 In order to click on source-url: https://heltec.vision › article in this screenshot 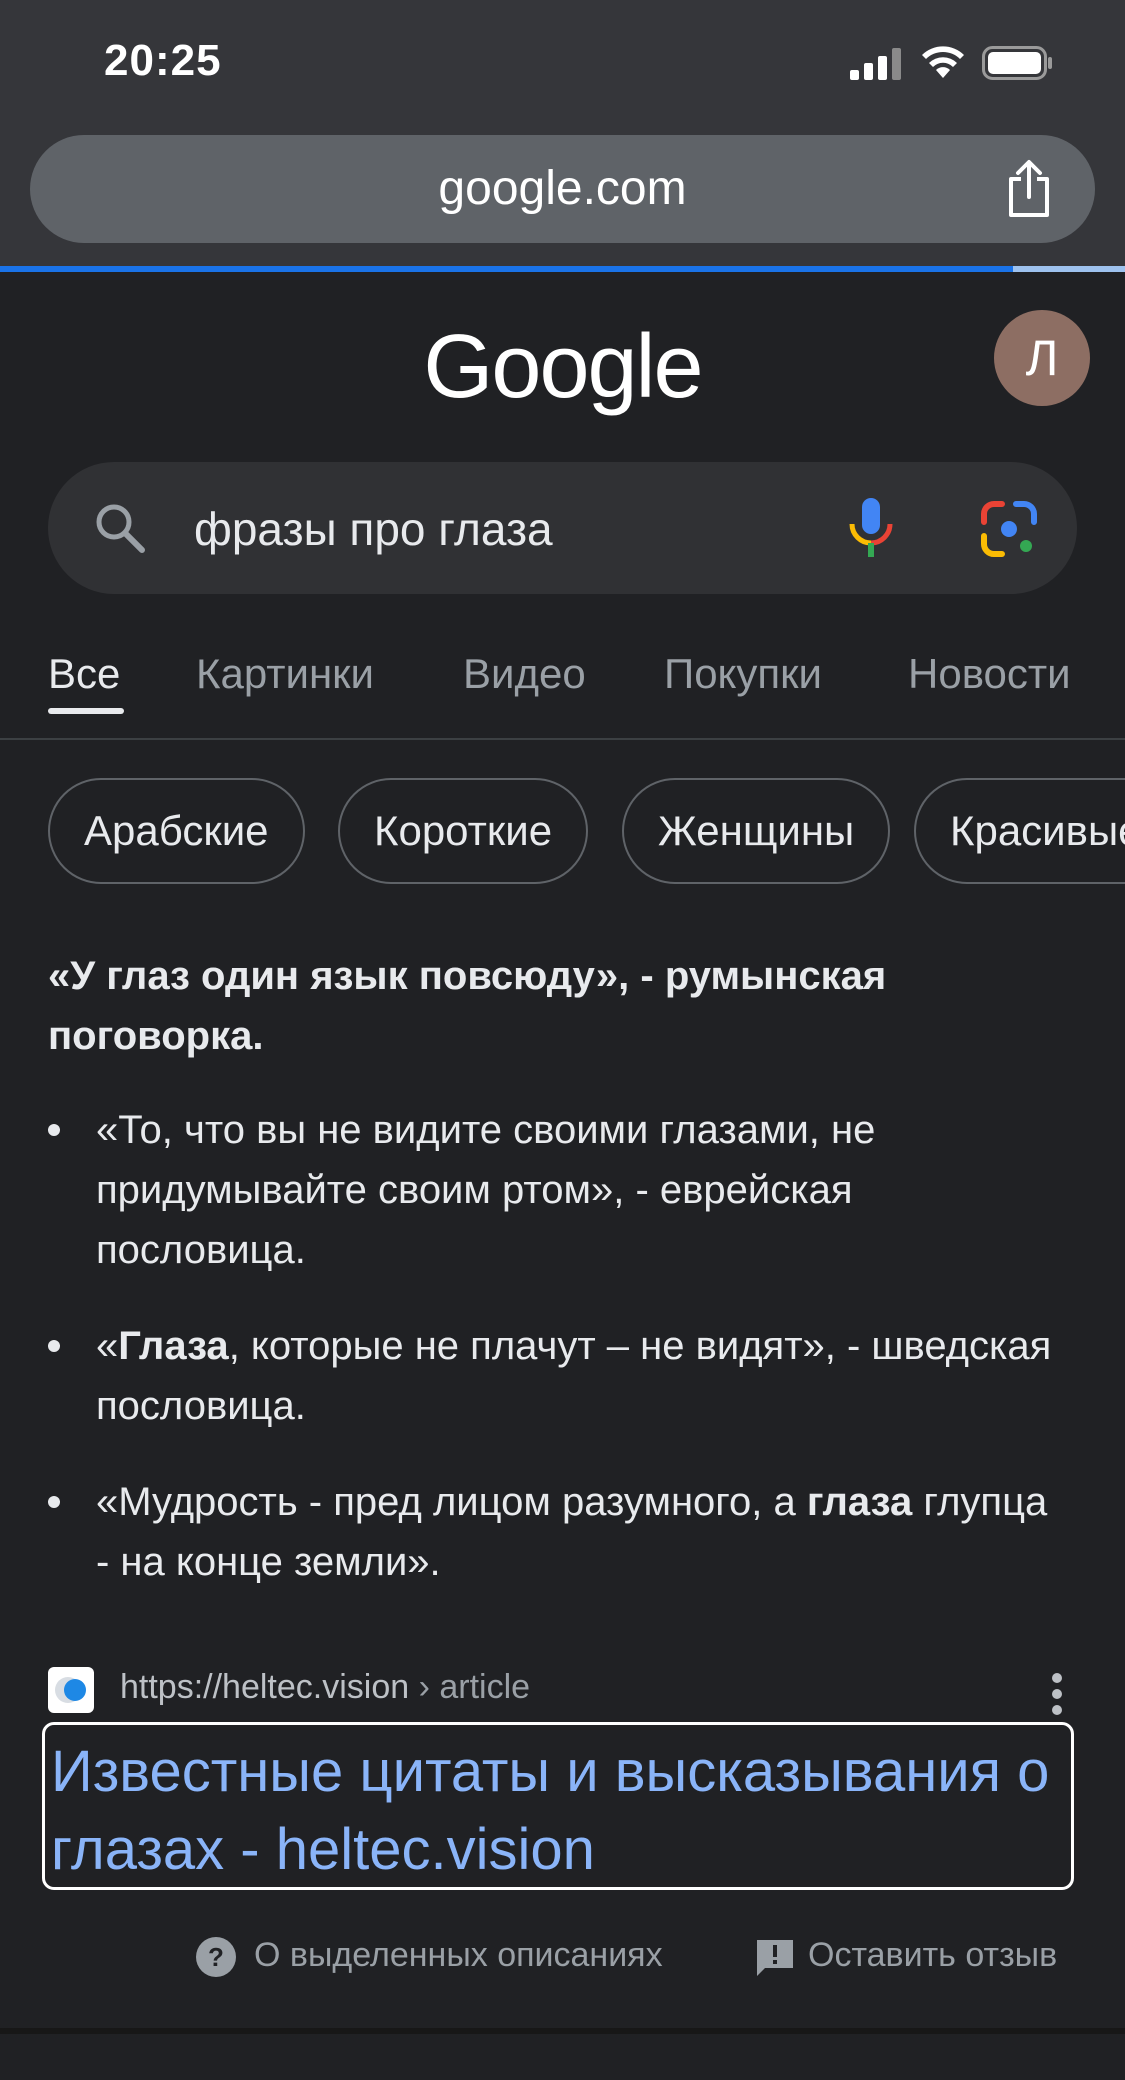, I will do `click(325, 1687)`.